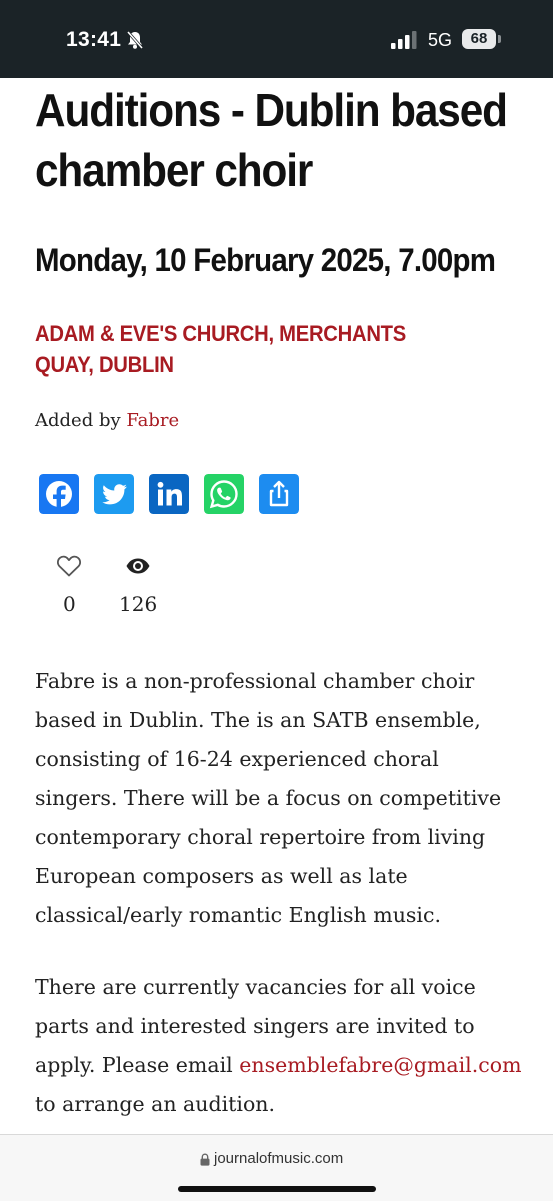  Describe the element at coordinates (380, 1065) in the screenshot. I see `email-link: ensemblefabre@gmail.com` at that location.